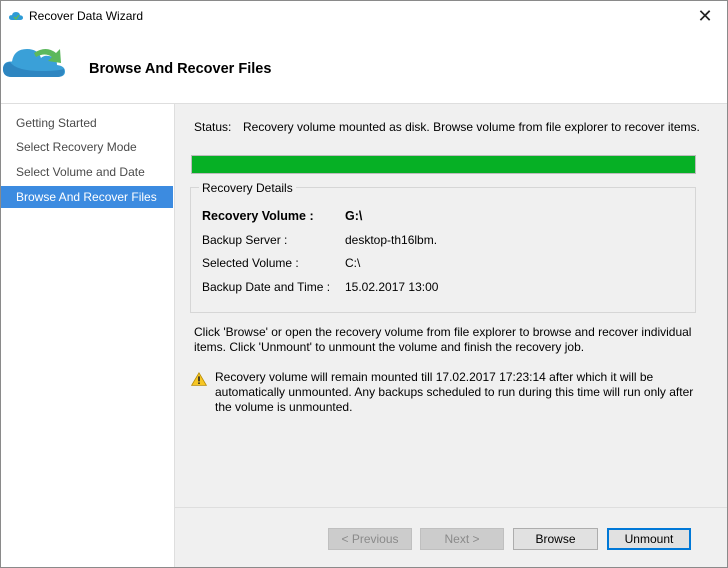 The height and width of the screenshot is (568, 728). I want to click on step-select-recovery-mode: Select Recovery Mode, so click(87, 147).